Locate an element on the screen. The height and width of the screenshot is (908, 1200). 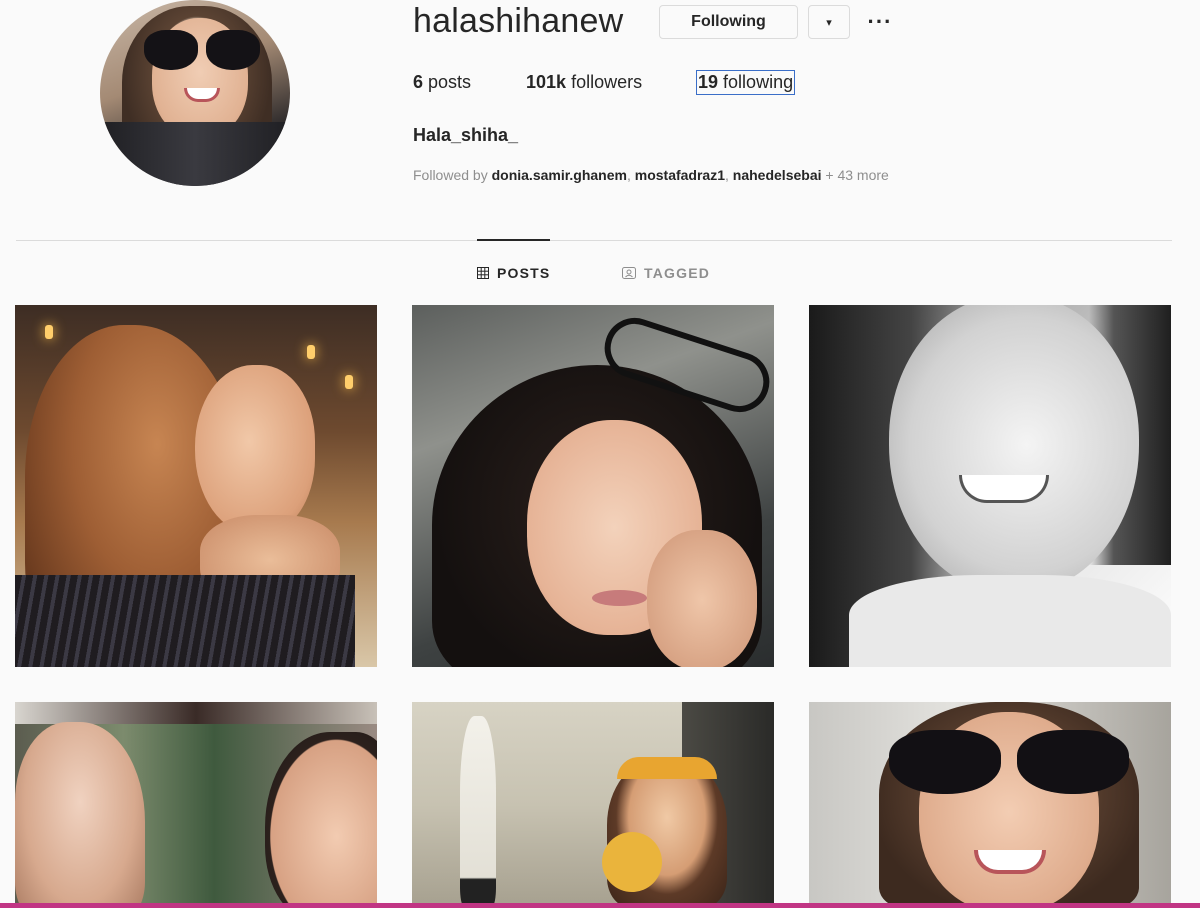
followed-by-user: nahedelsebai is located at coordinates (777, 175).